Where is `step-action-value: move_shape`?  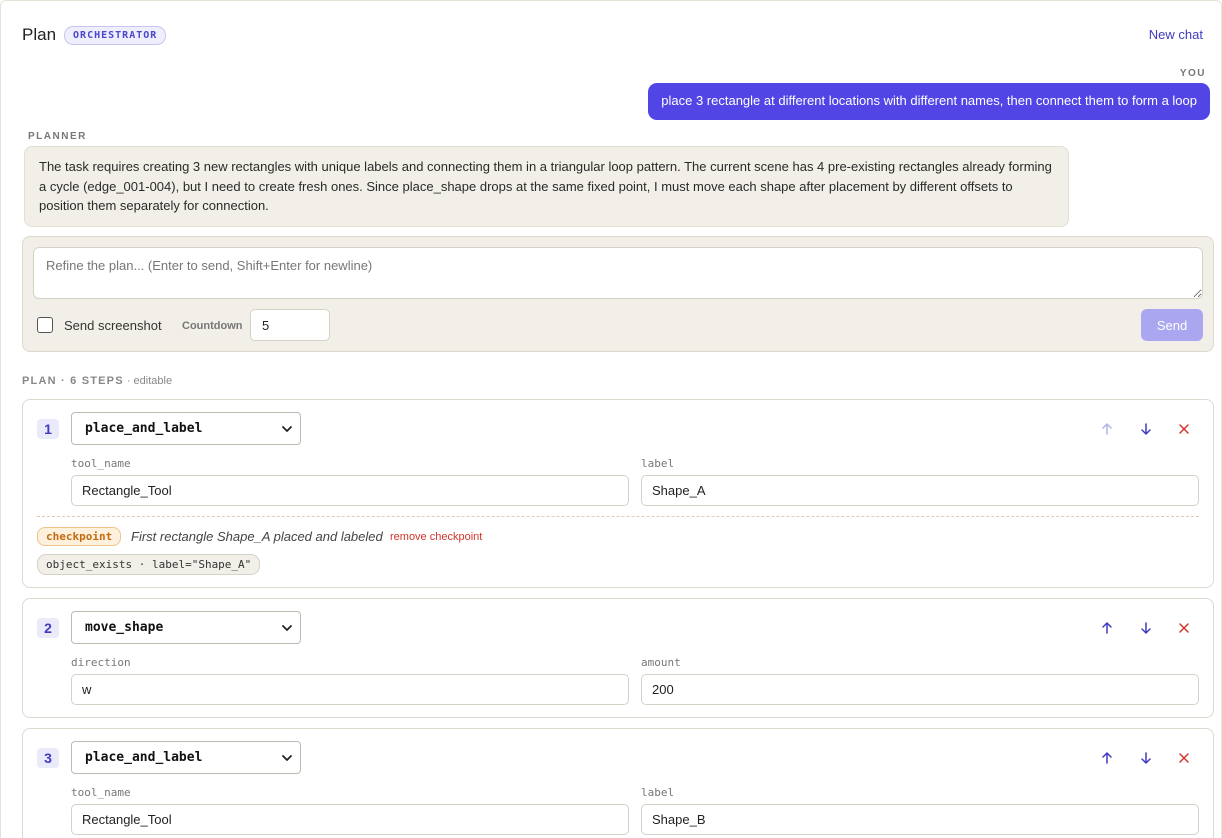 step-action-value: move_shape is located at coordinates (124, 627).